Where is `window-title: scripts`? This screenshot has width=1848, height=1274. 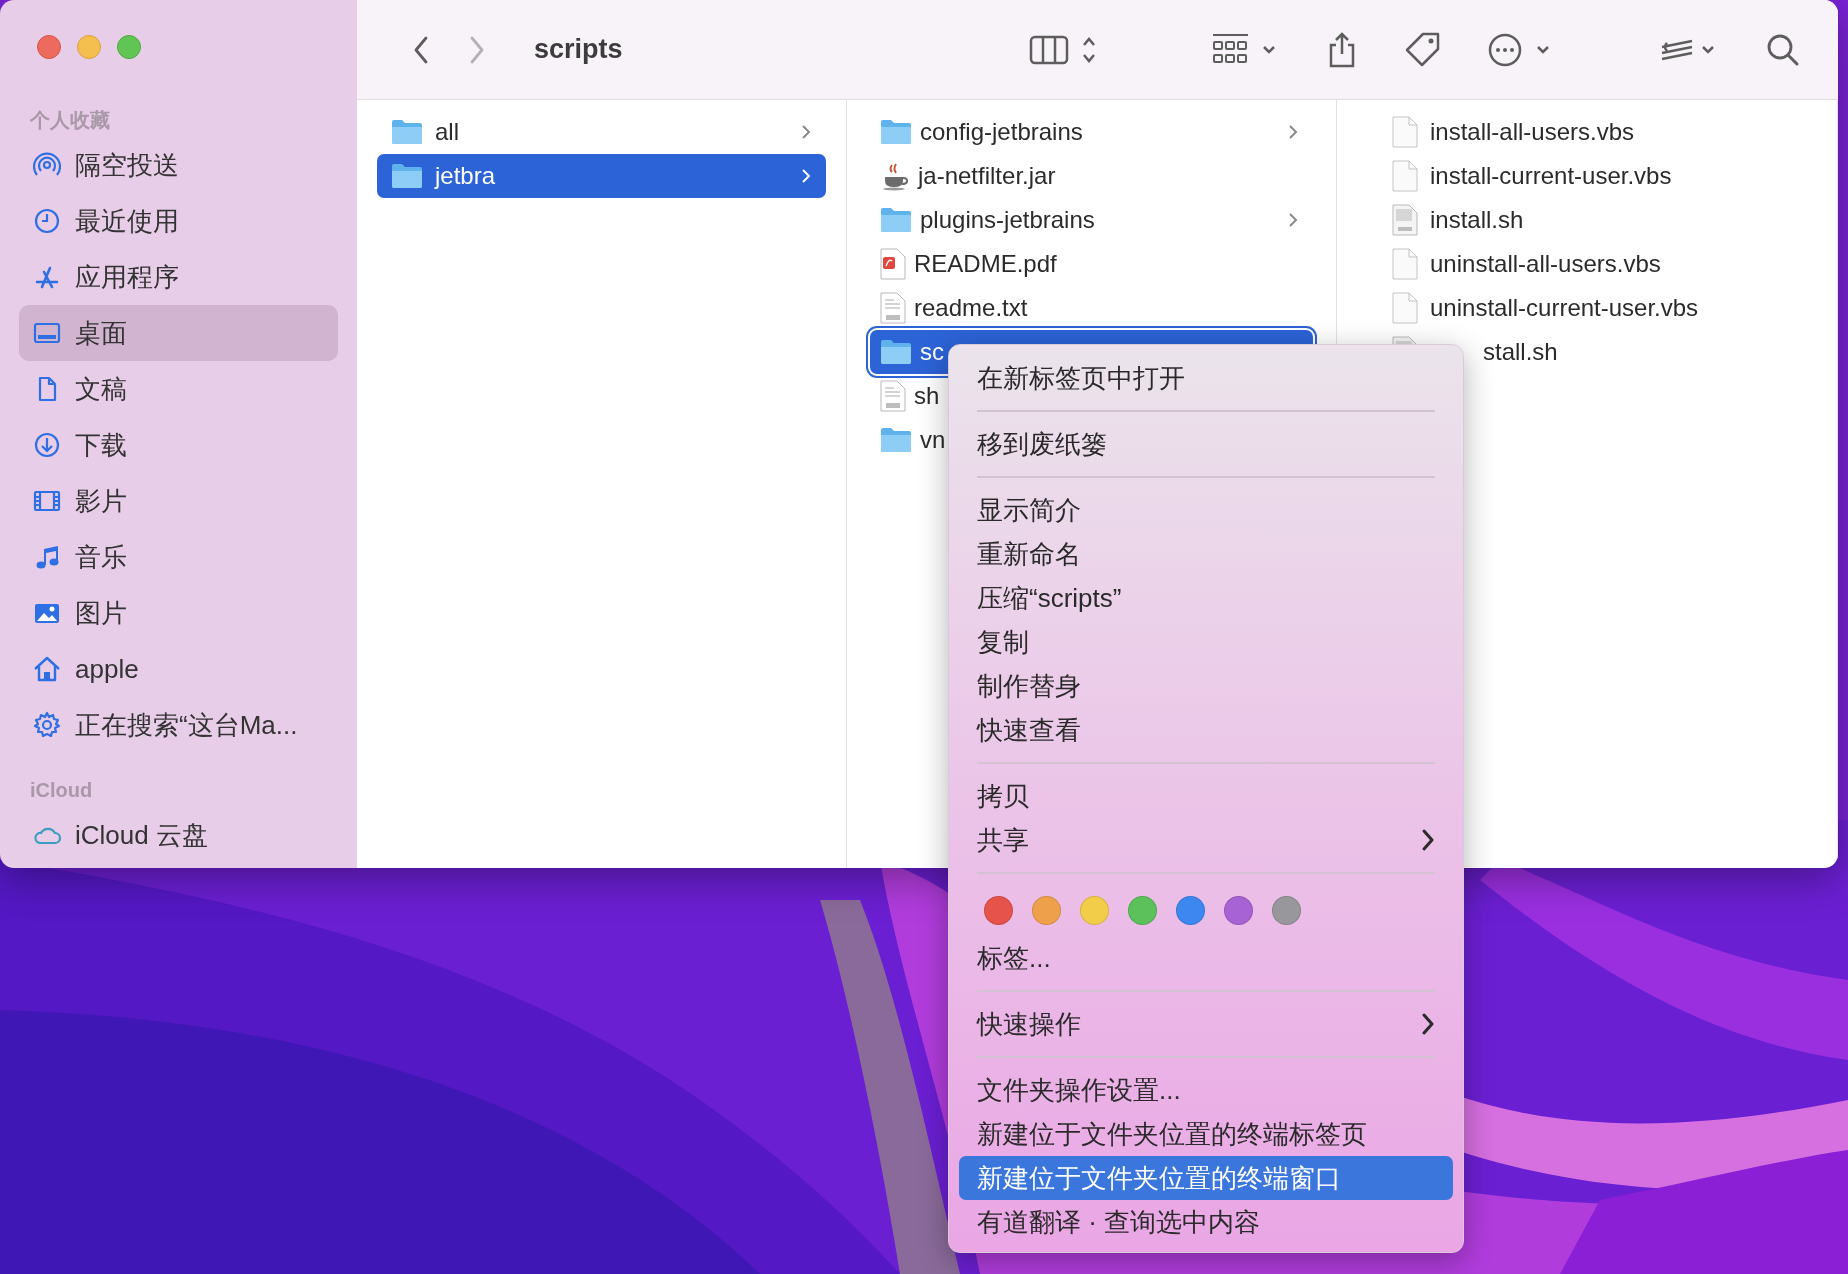 window-title: scripts is located at coordinates (578, 50).